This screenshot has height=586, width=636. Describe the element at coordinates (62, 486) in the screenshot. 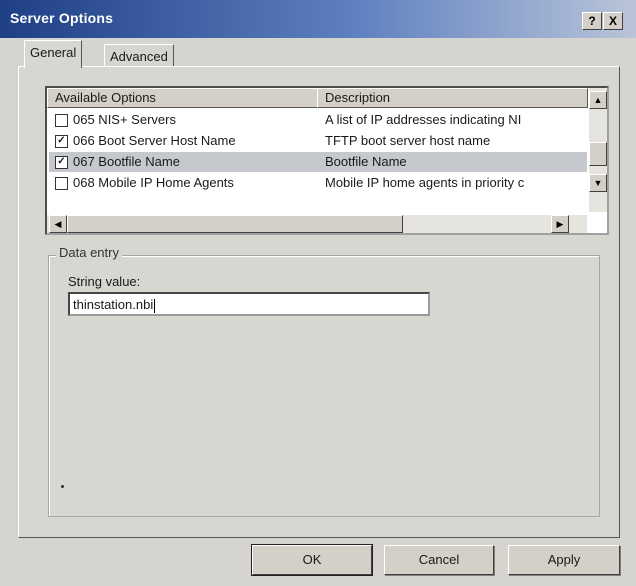

I see `stray-dot` at that location.